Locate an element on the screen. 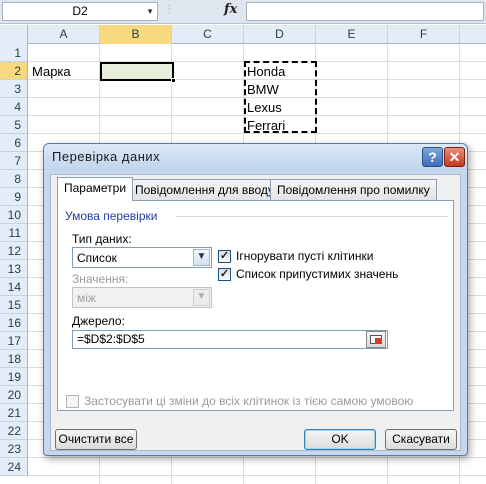  help-icon: ? is located at coordinates (432, 157).